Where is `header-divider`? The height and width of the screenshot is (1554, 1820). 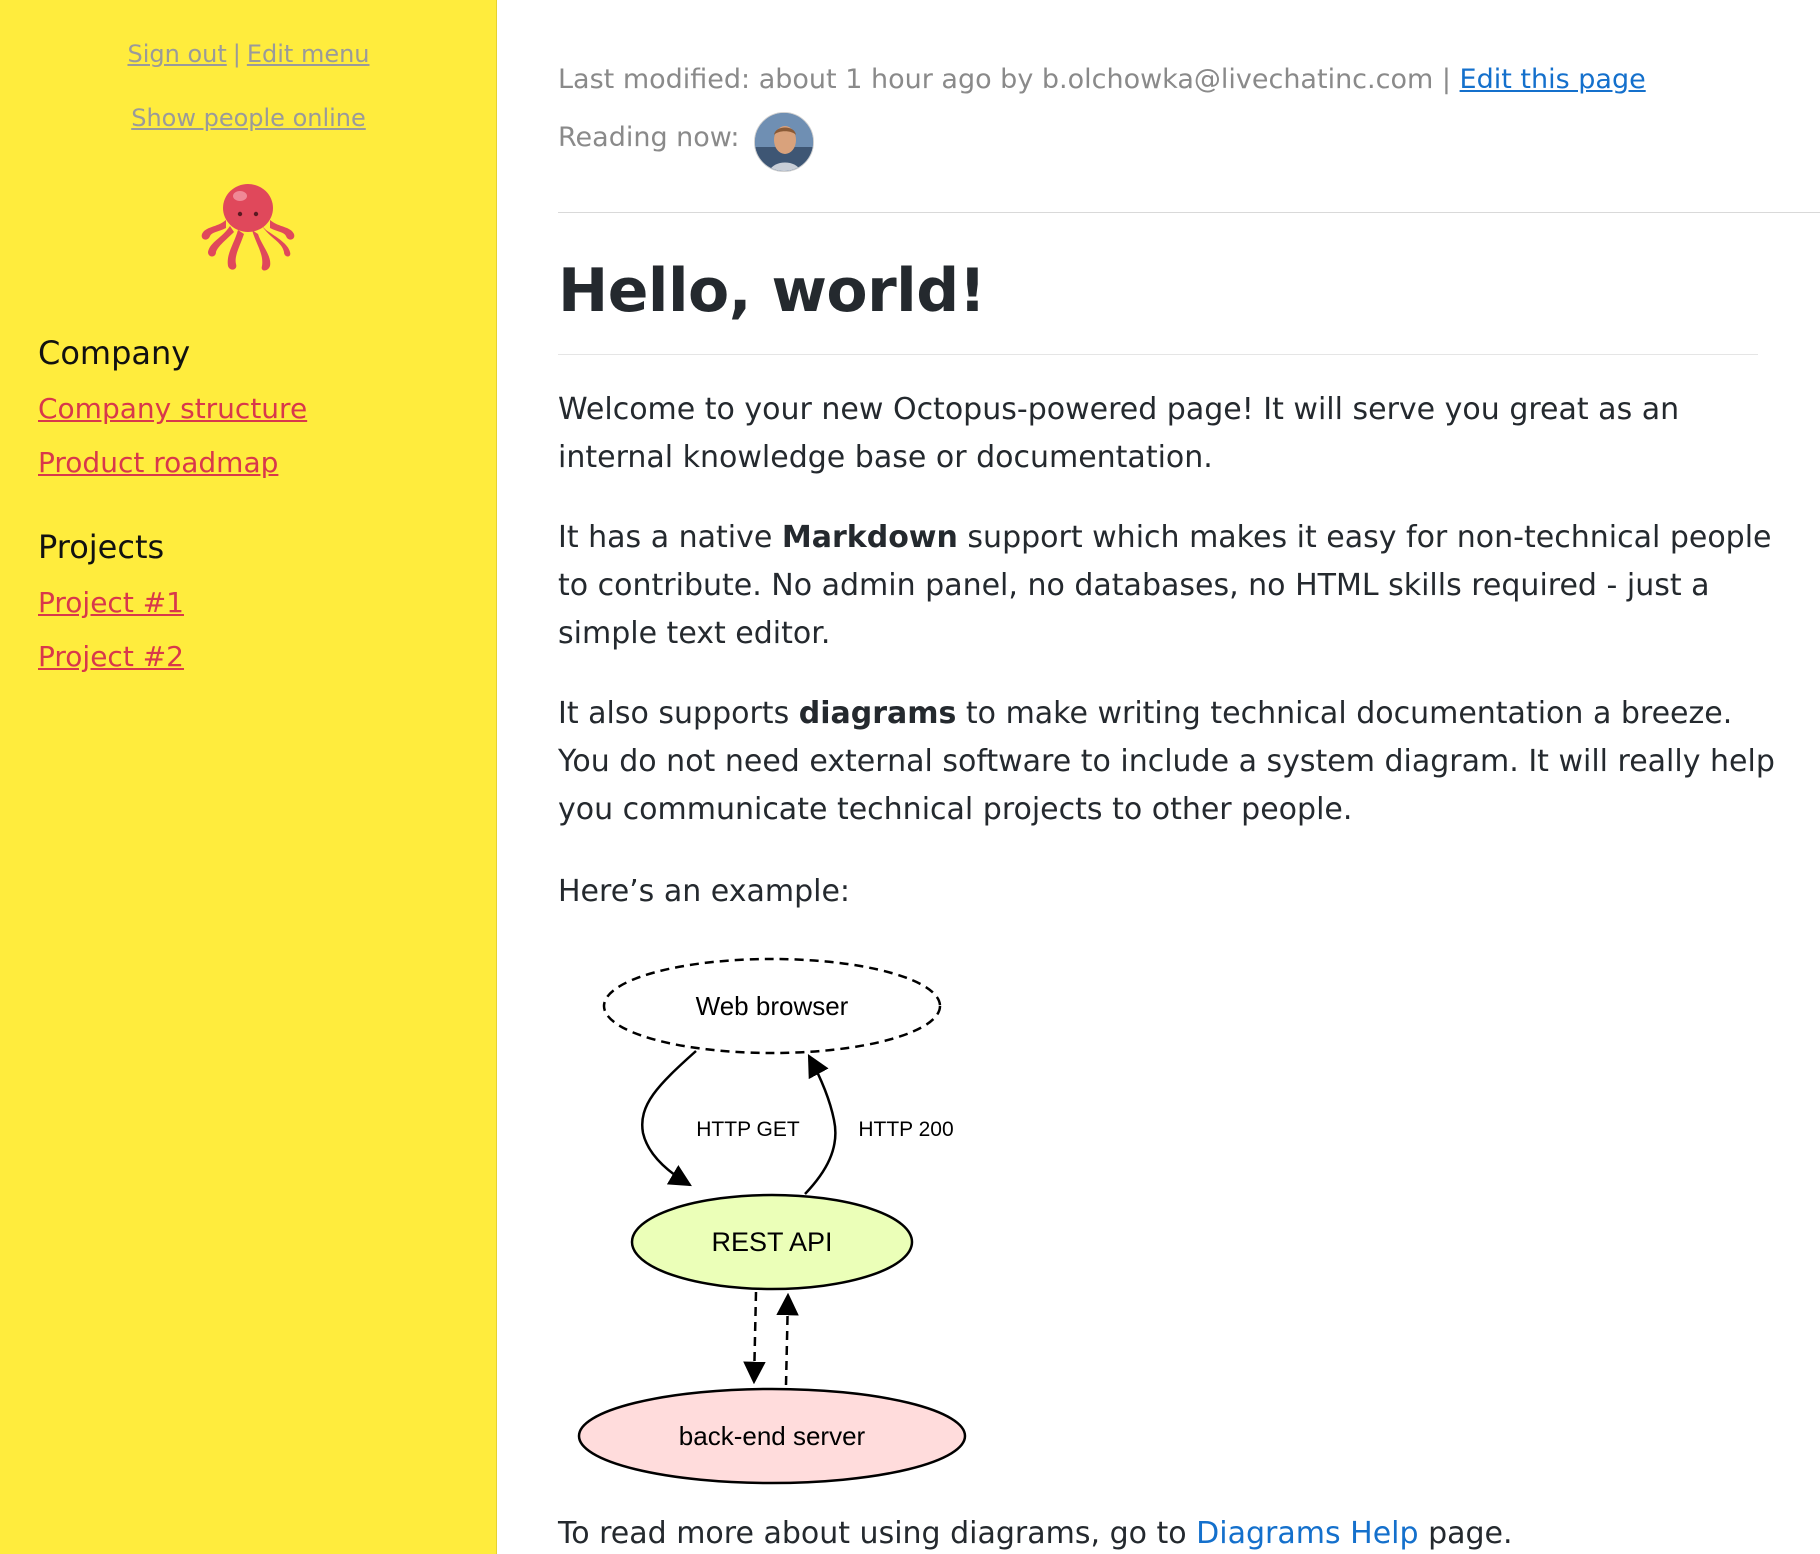 header-divider is located at coordinates (1189, 212).